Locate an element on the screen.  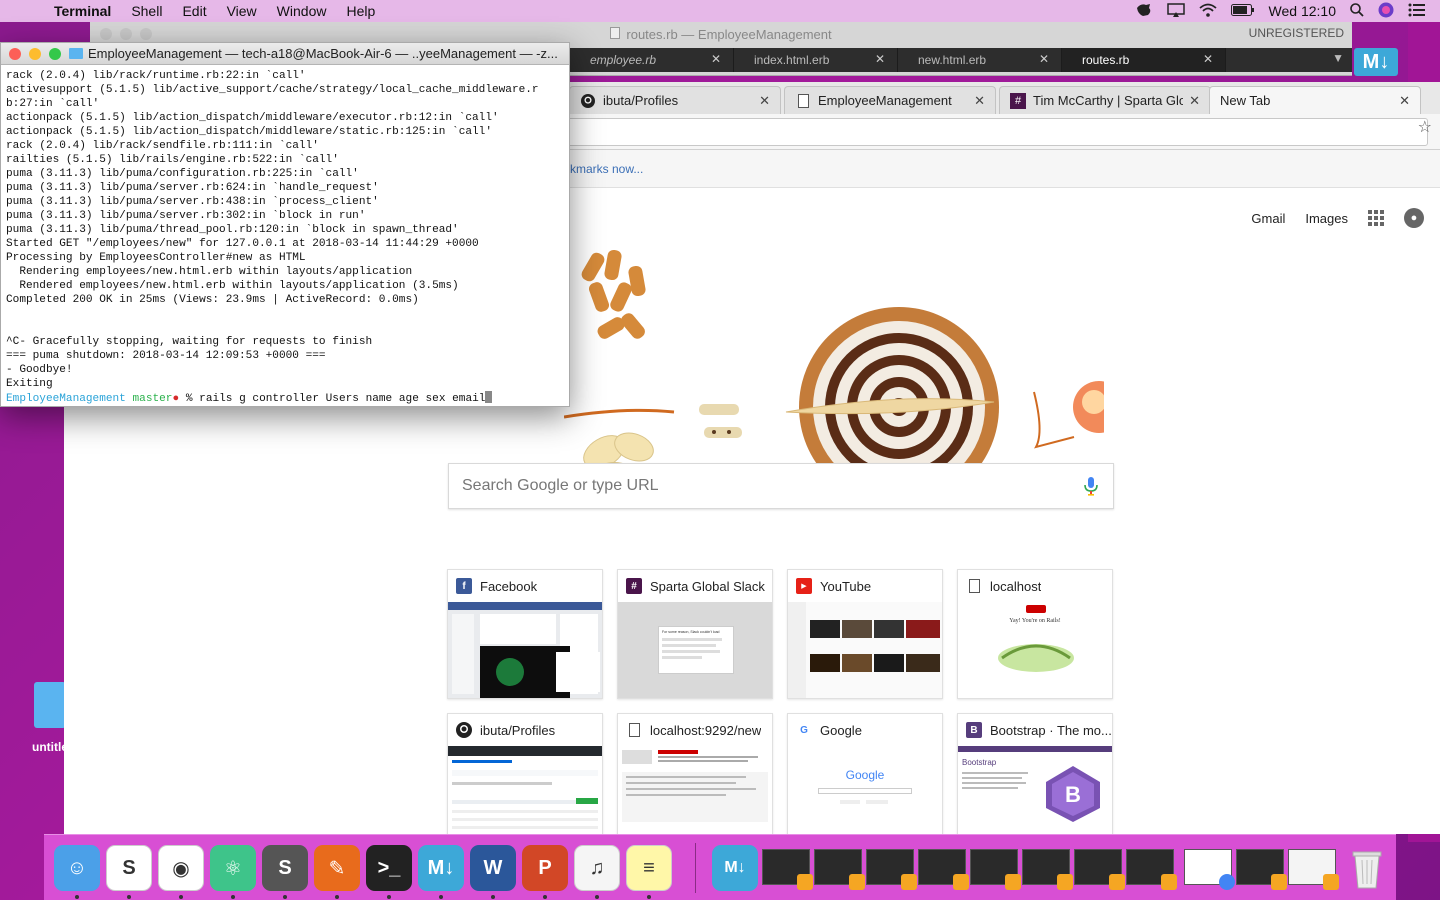
gmail-link: Gmail is located at coordinates (1268, 218).